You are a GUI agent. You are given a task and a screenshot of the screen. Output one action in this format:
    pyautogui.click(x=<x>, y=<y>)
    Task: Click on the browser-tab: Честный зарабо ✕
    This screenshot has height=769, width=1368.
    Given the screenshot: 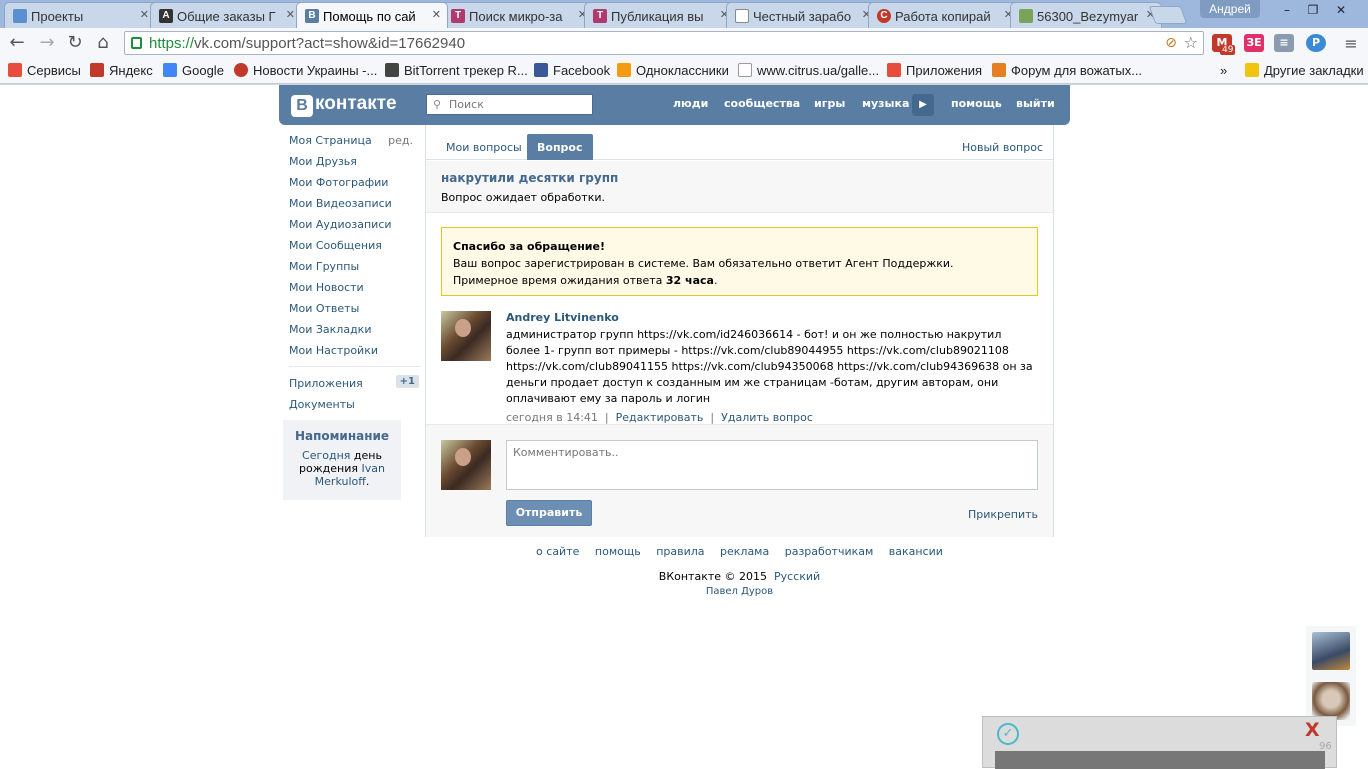 What is the action you would take?
    pyautogui.click(x=802, y=15)
    